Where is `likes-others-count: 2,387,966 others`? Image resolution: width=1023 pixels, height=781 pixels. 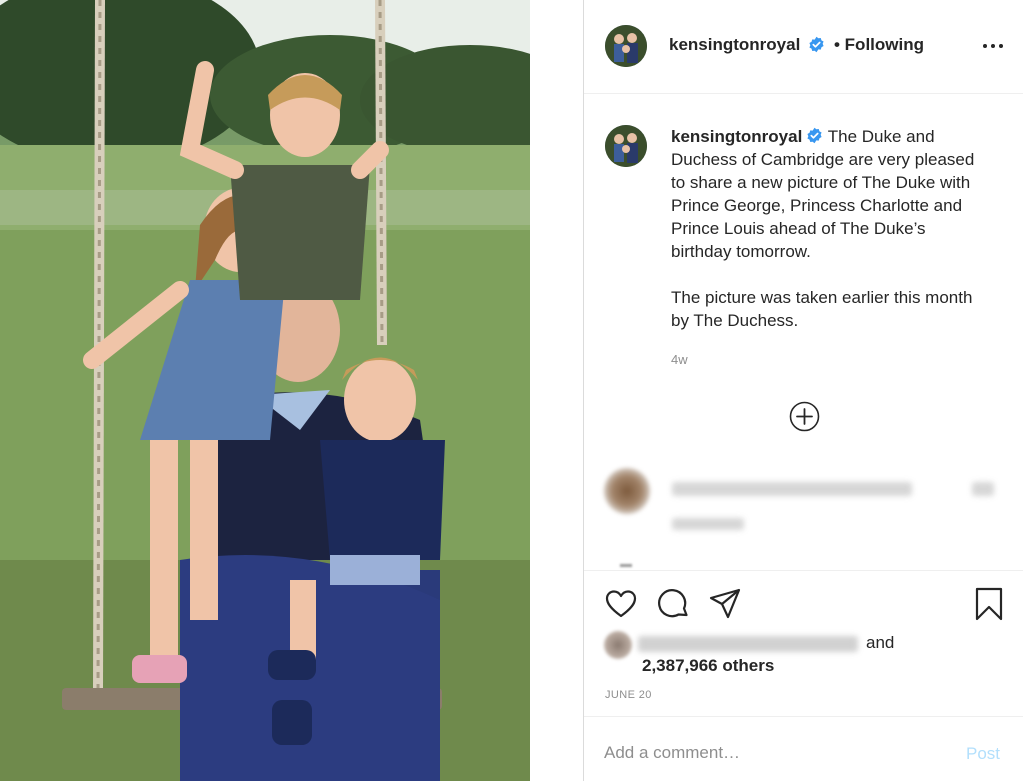
likes-others-count: 2,387,966 others is located at coordinates (708, 666).